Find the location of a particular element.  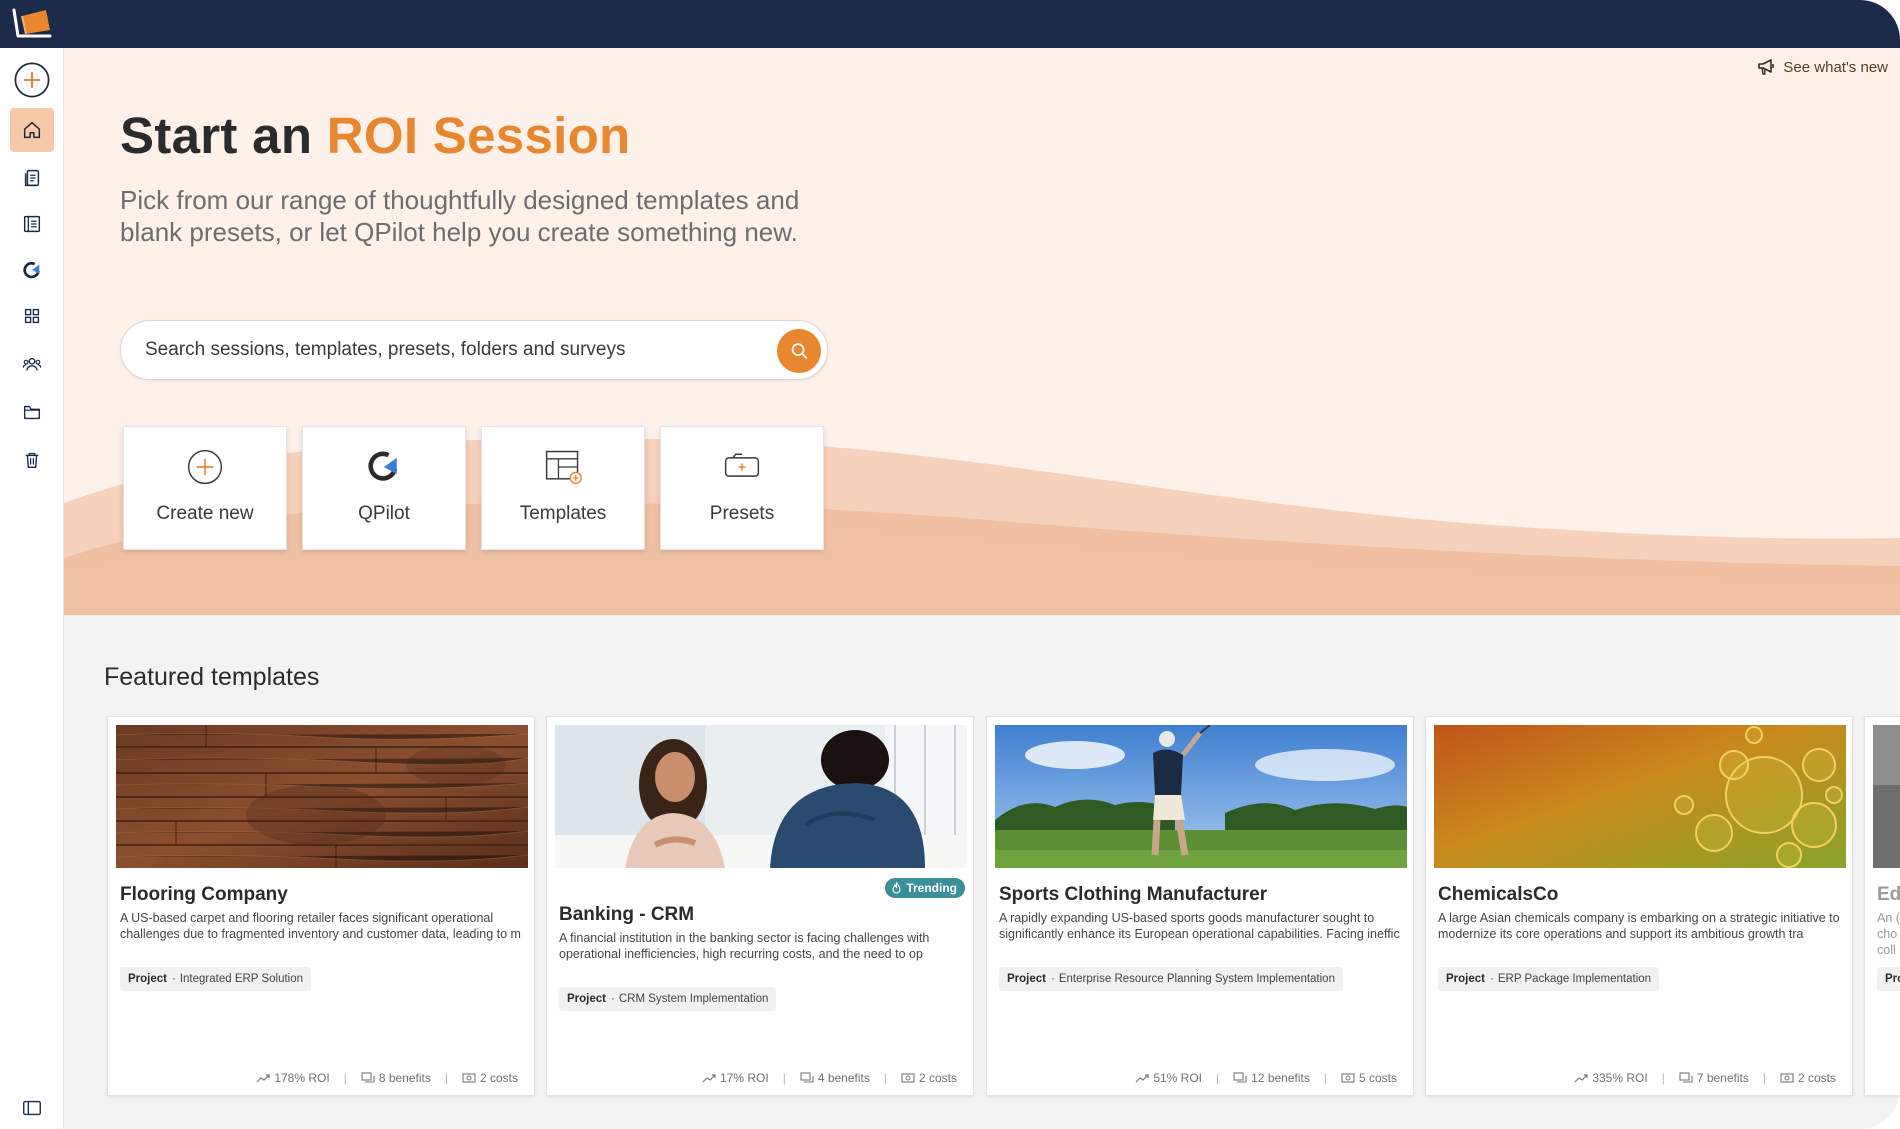

card-description: An ( cho coll is located at coordinates (1888, 934).